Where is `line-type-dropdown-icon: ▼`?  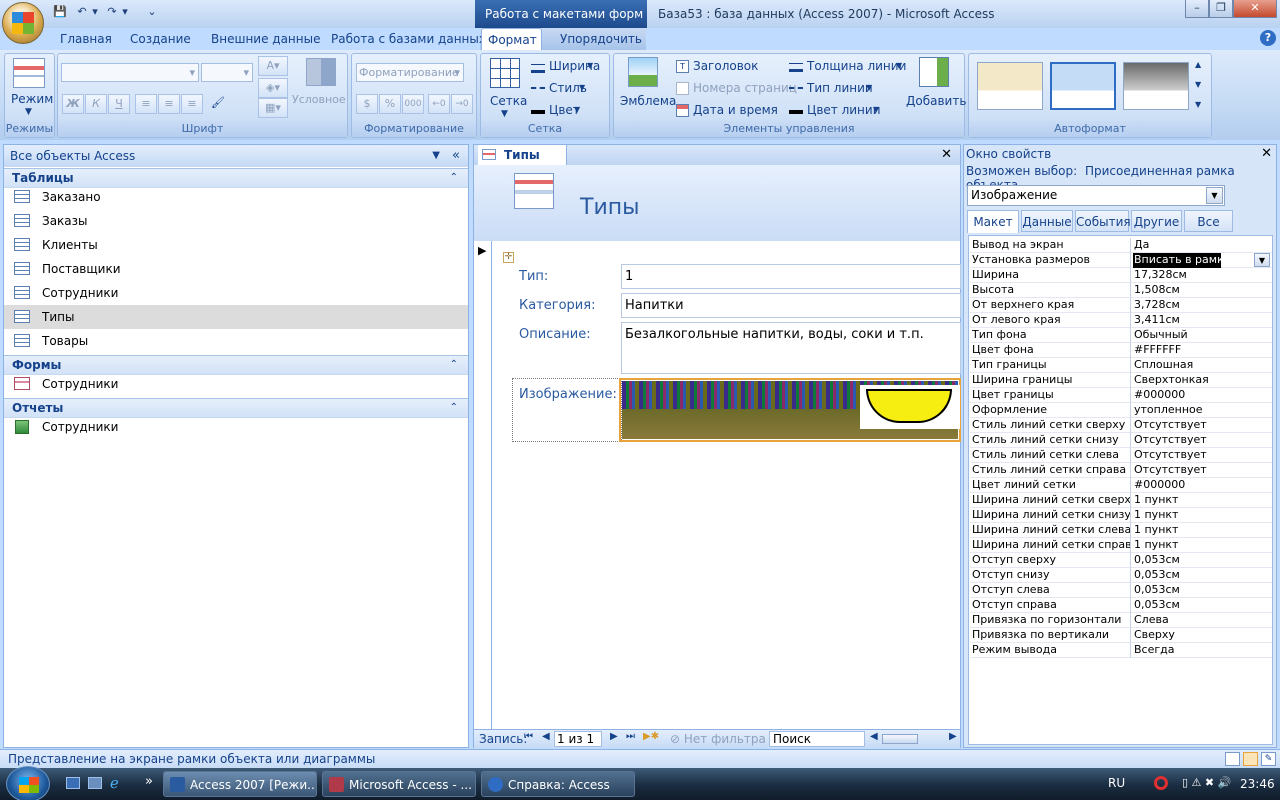
line-type-dropdown-icon: ▼ is located at coordinates (869, 87).